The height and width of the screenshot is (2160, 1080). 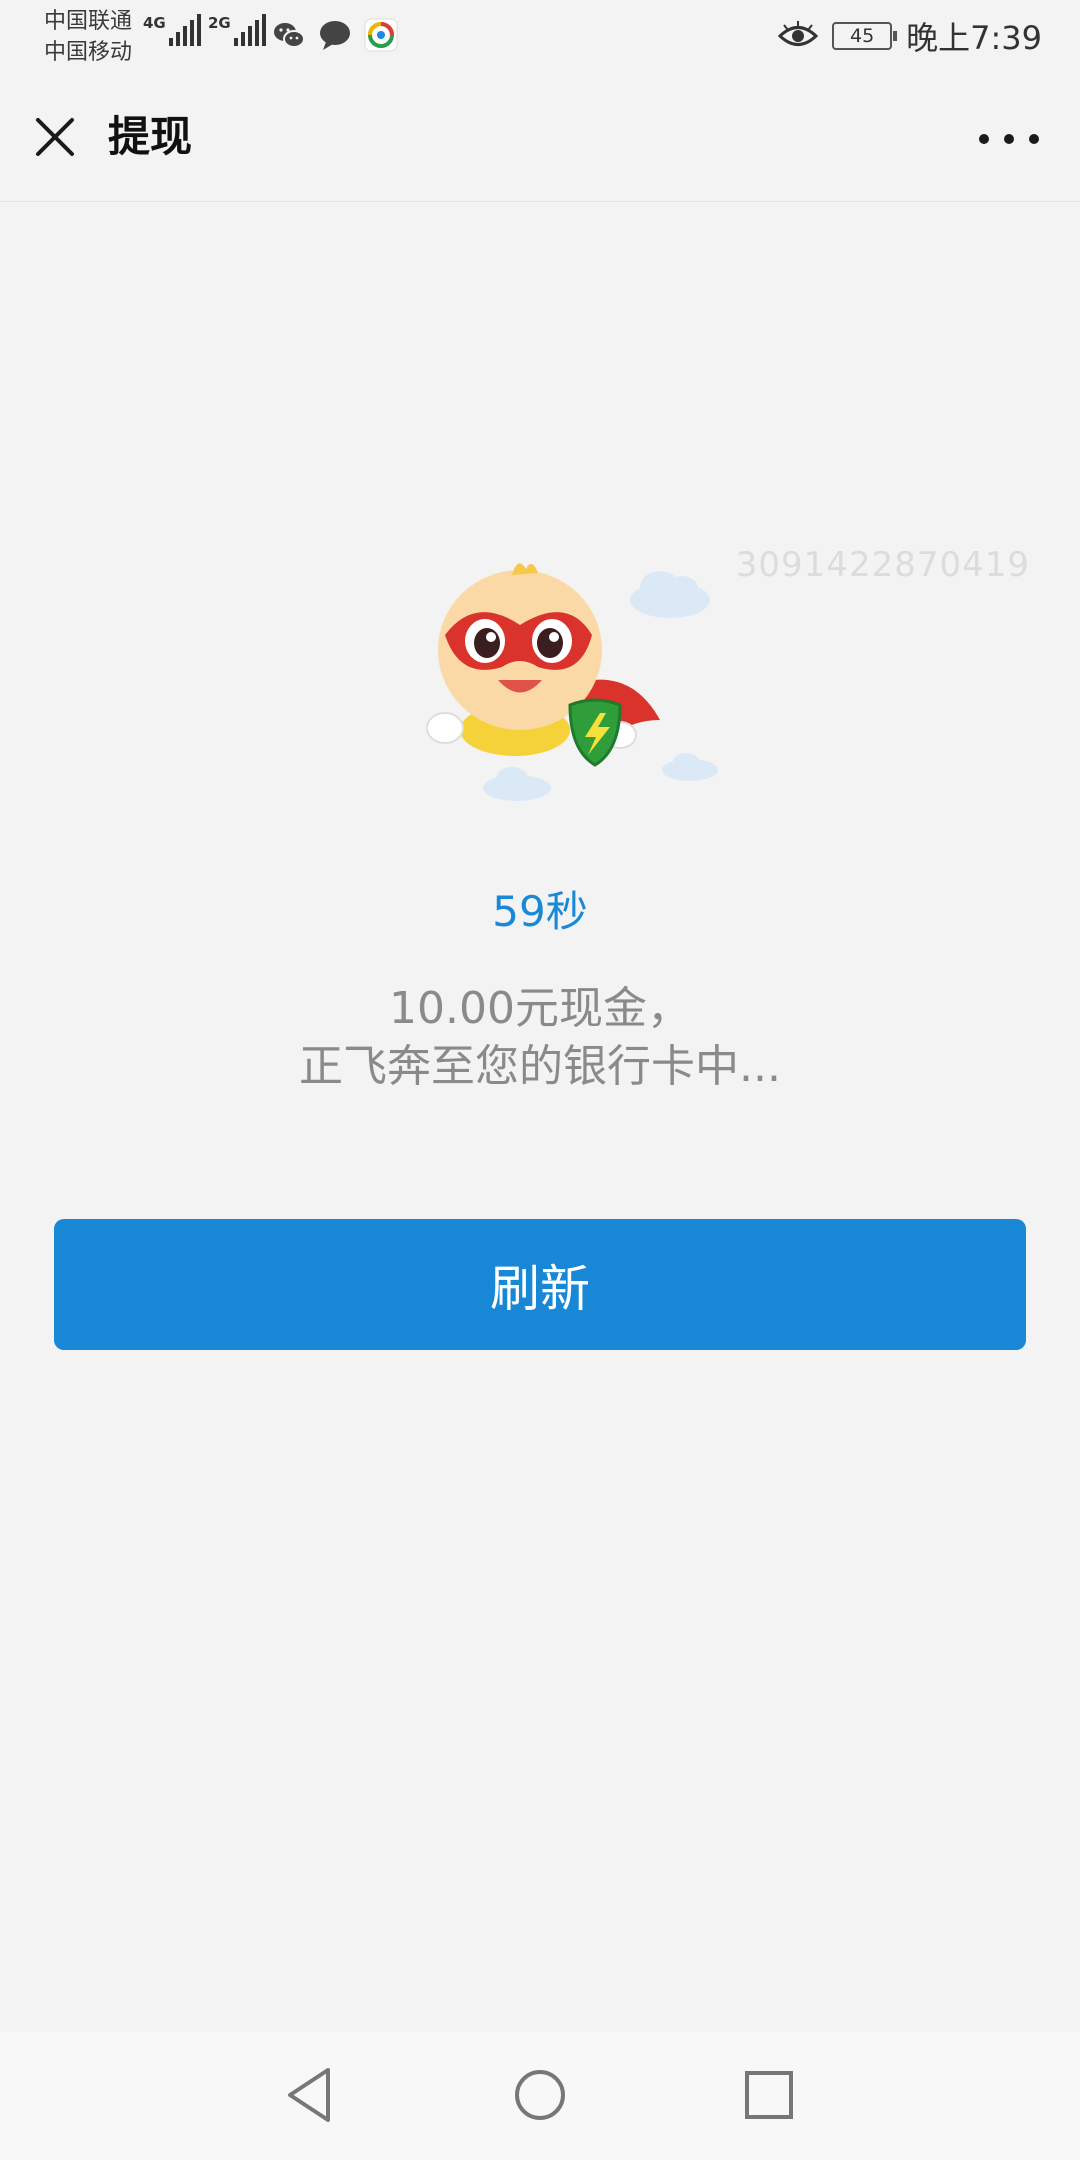 What do you see at coordinates (540, 1008) in the screenshot?
I see `message-line-1: 10.00元现金，` at bounding box center [540, 1008].